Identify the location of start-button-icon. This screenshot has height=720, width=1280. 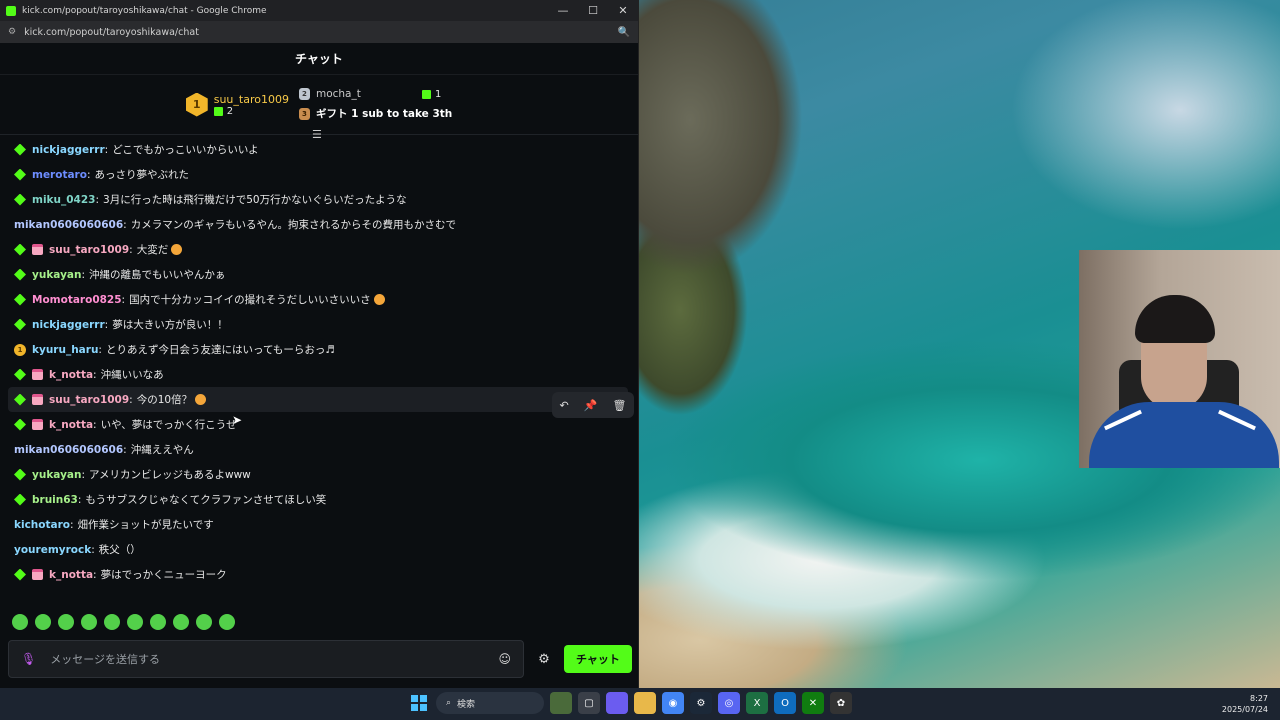
(419, 703).